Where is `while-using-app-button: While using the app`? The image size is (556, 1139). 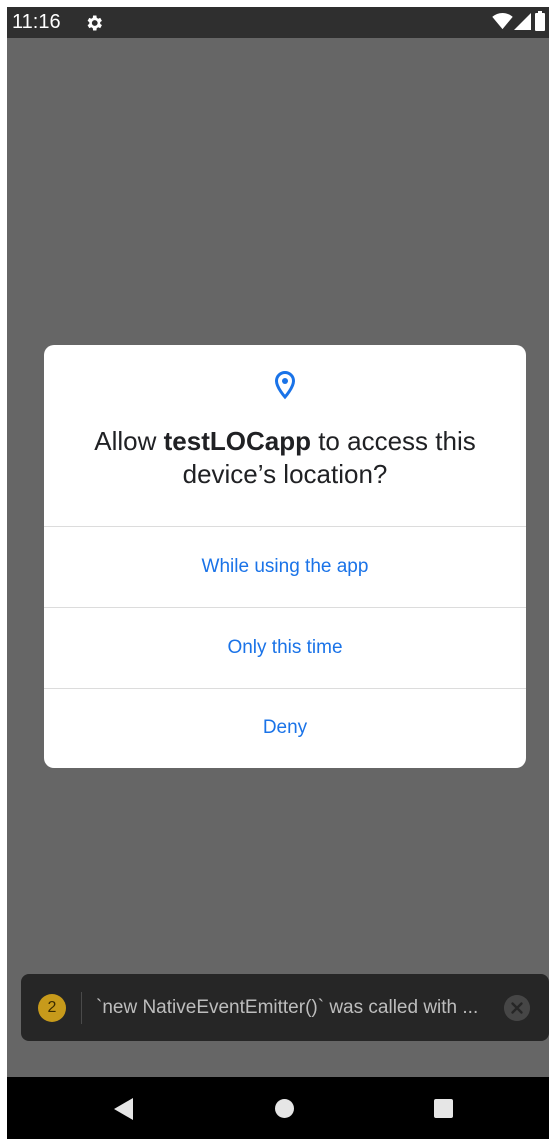
while-using-app-button: While using the app is located at coordinates (285, 567).